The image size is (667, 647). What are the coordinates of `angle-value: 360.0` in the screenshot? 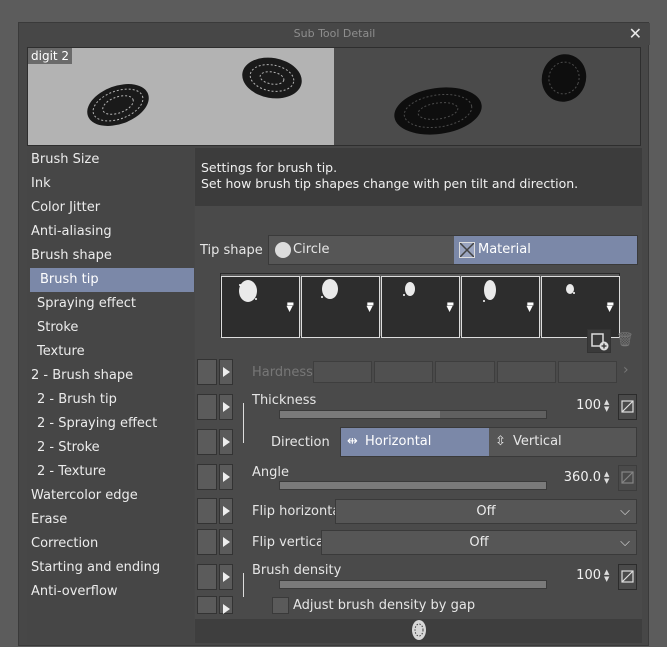 It's located at (578, 477).